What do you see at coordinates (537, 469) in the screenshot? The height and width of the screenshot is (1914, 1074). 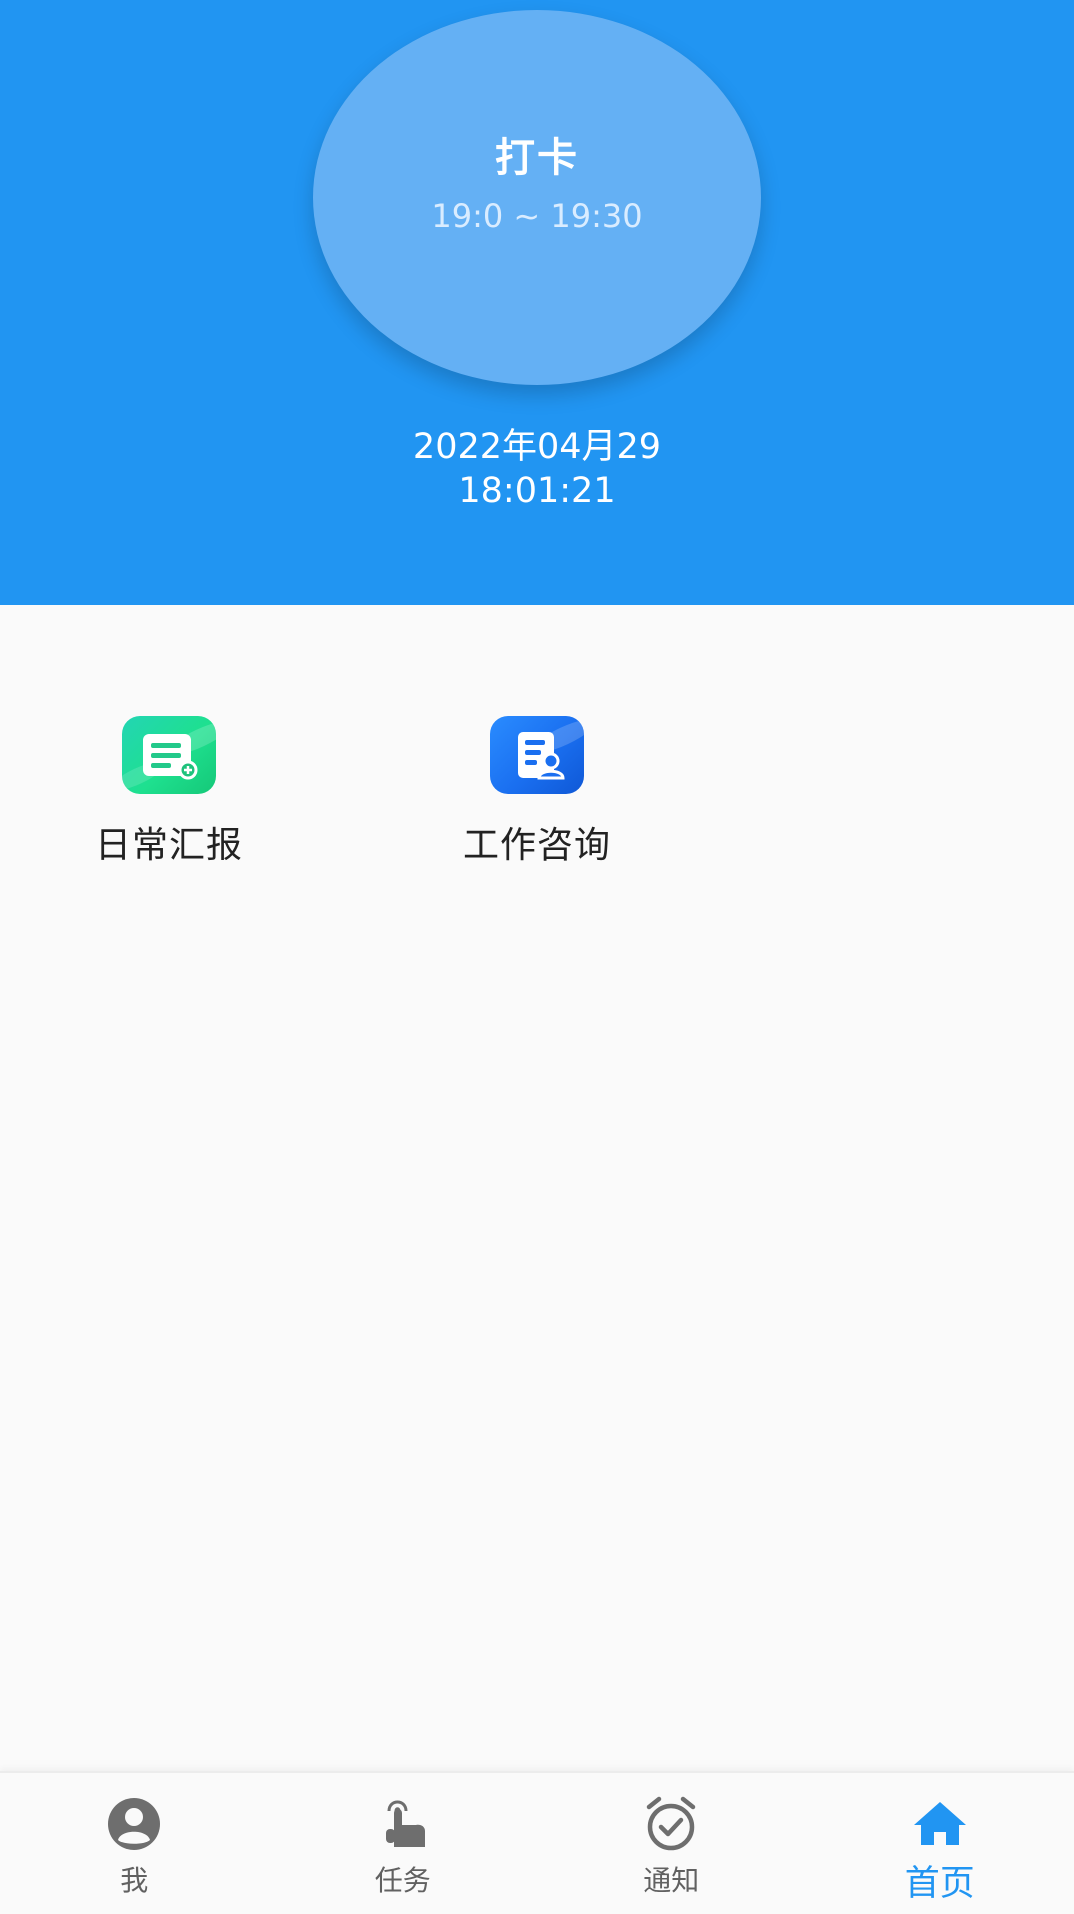 I see `current-datetime: 2022年04月29 18:01:21` at bounding box center [537, 469].